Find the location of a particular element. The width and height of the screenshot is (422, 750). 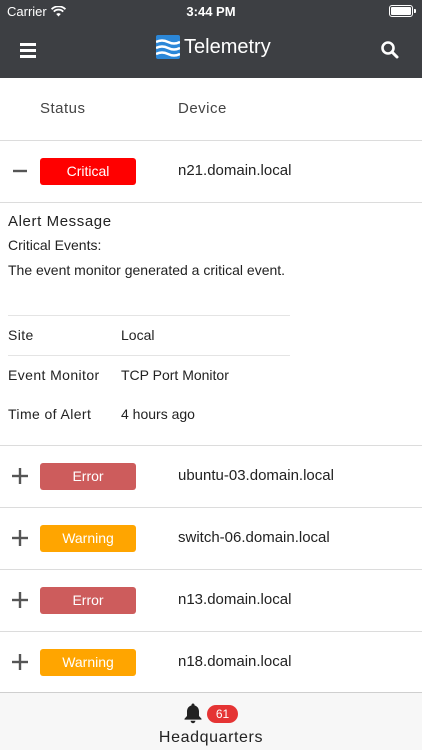

alert-message-heading: Alert Message is located at coordinates (60, 221).